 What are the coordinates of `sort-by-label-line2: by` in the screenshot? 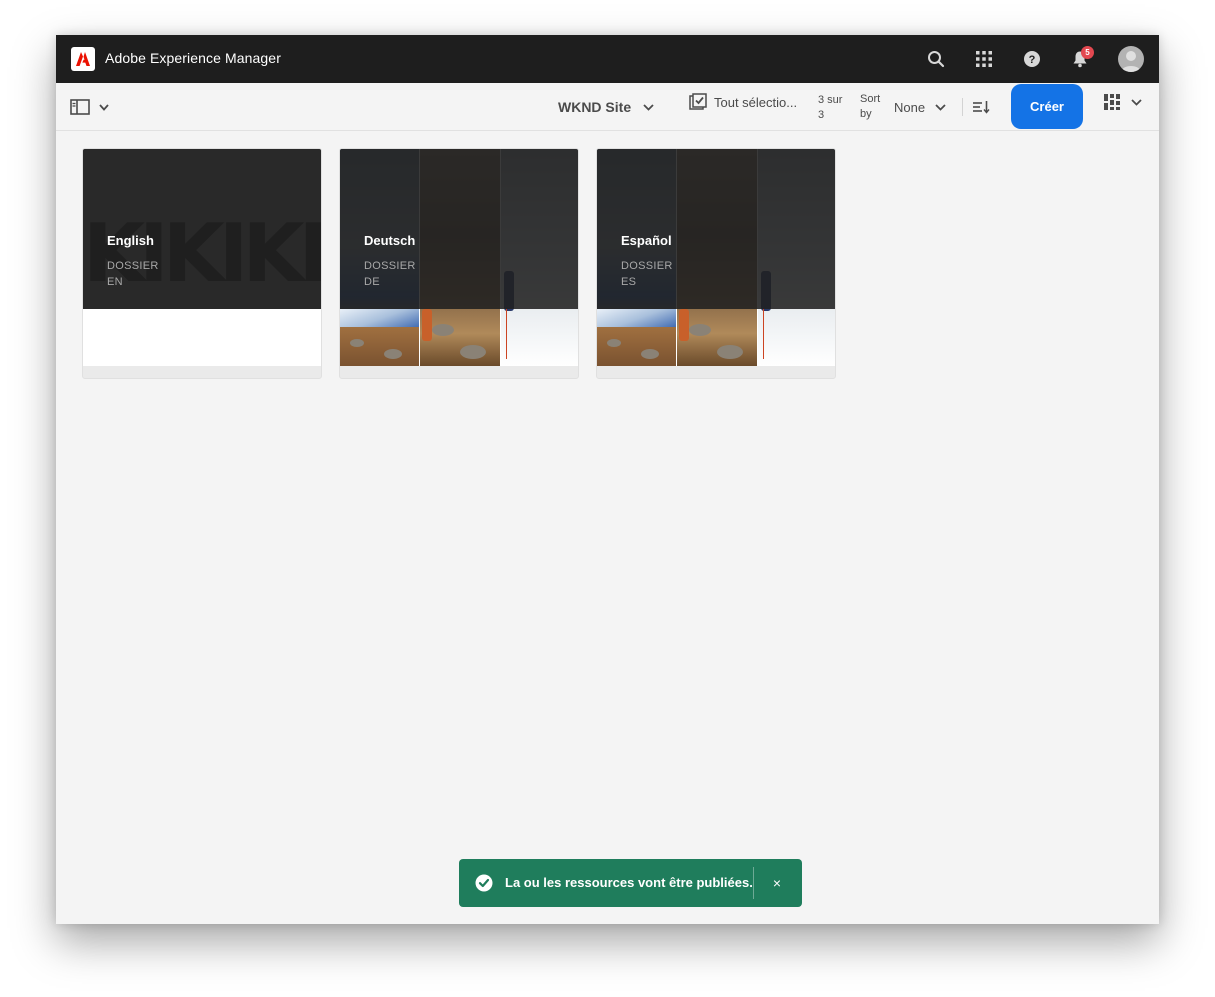 It's located at (866, 114).